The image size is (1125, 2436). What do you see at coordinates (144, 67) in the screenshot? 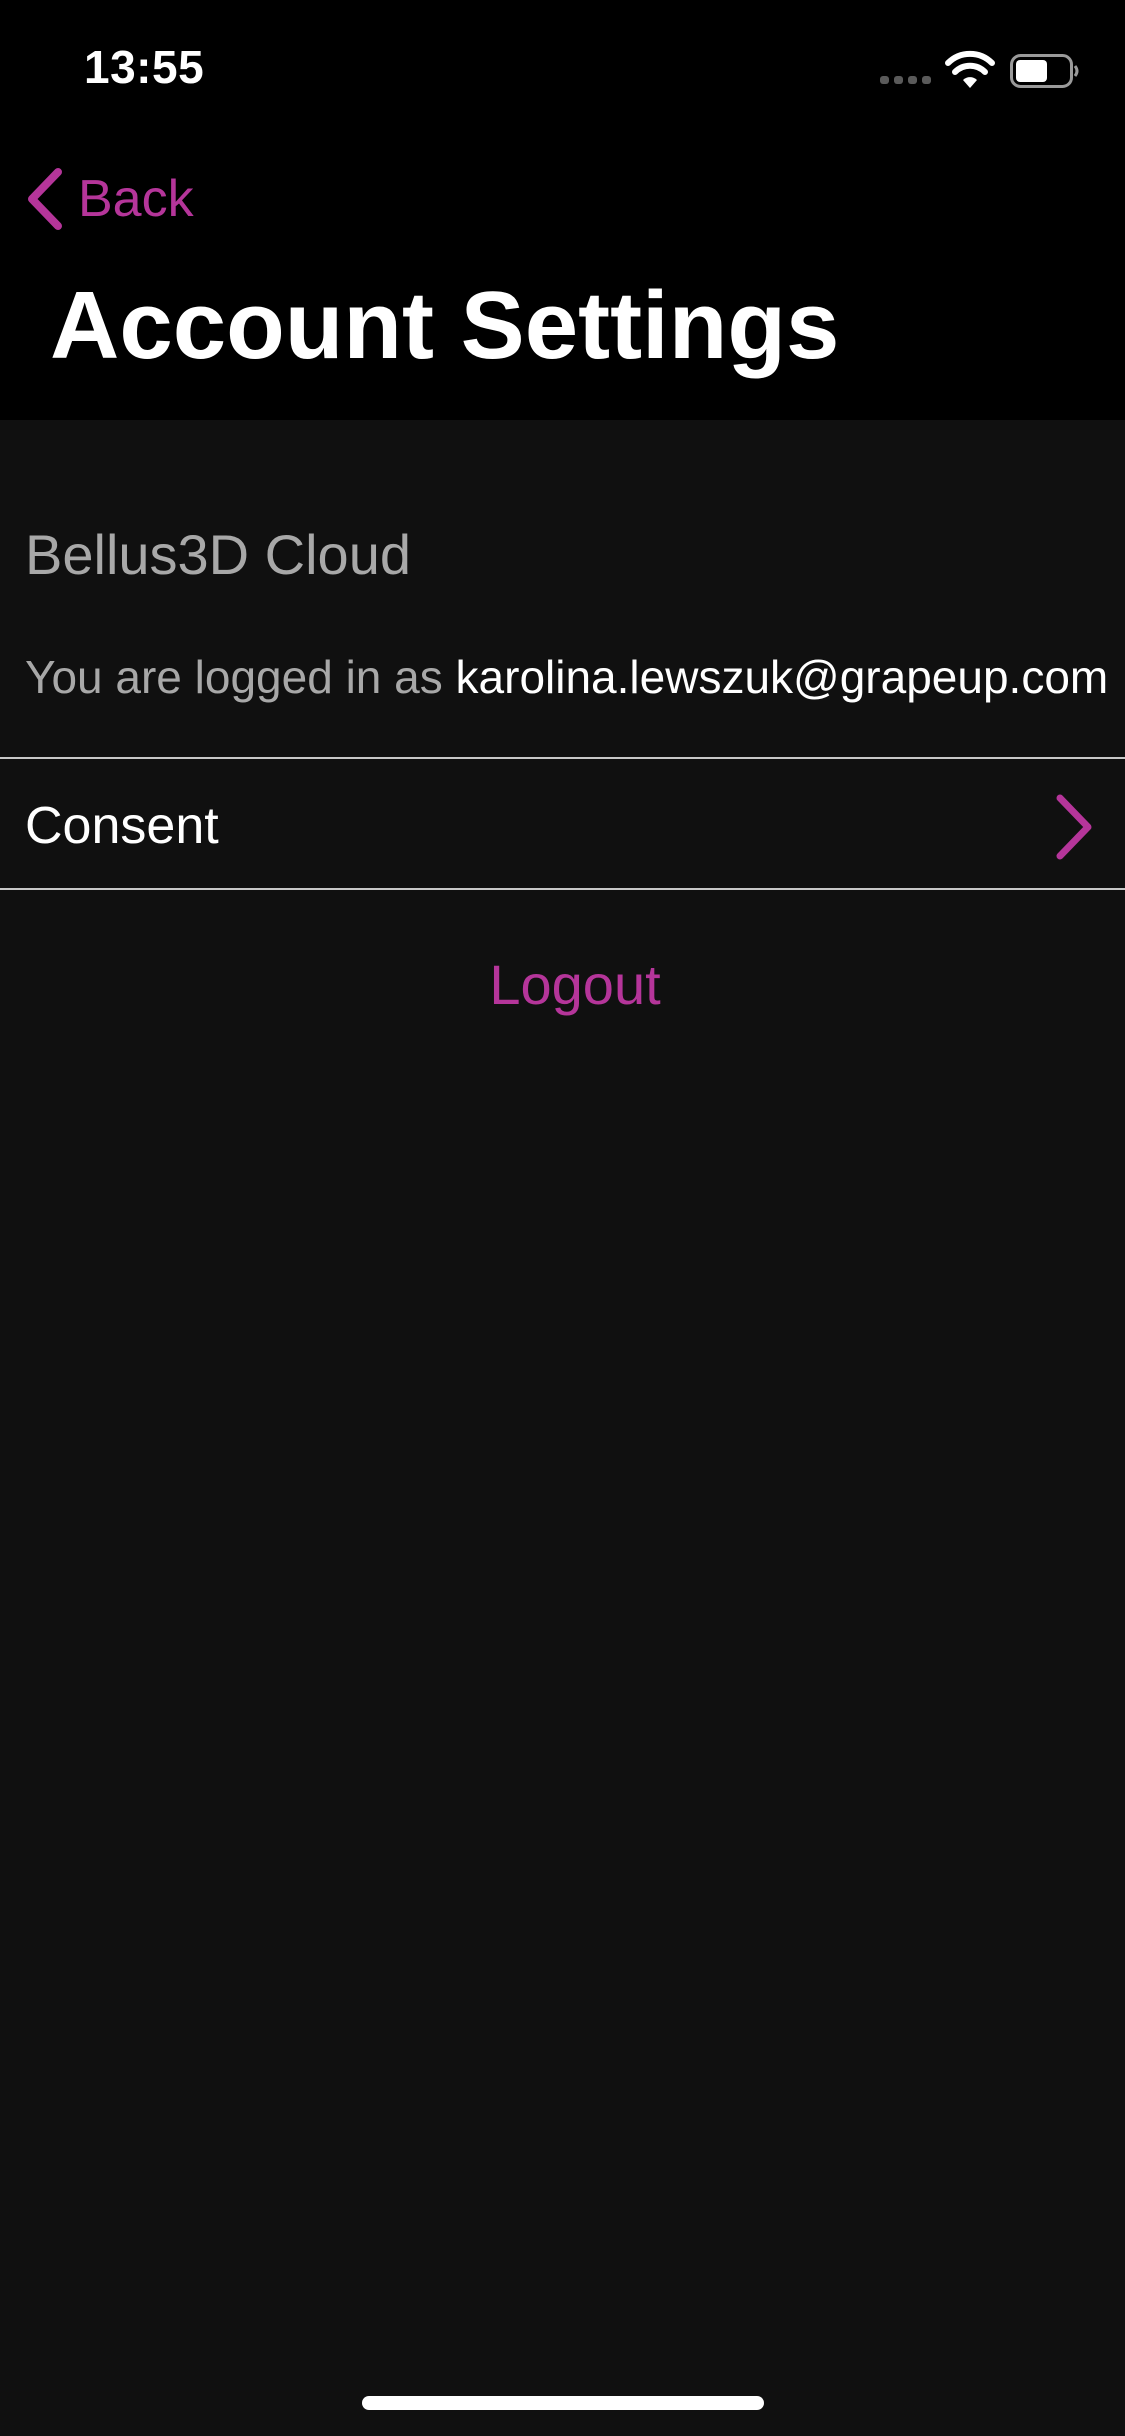
I see `status-time: 13:55` at bounding box center [144, 67].